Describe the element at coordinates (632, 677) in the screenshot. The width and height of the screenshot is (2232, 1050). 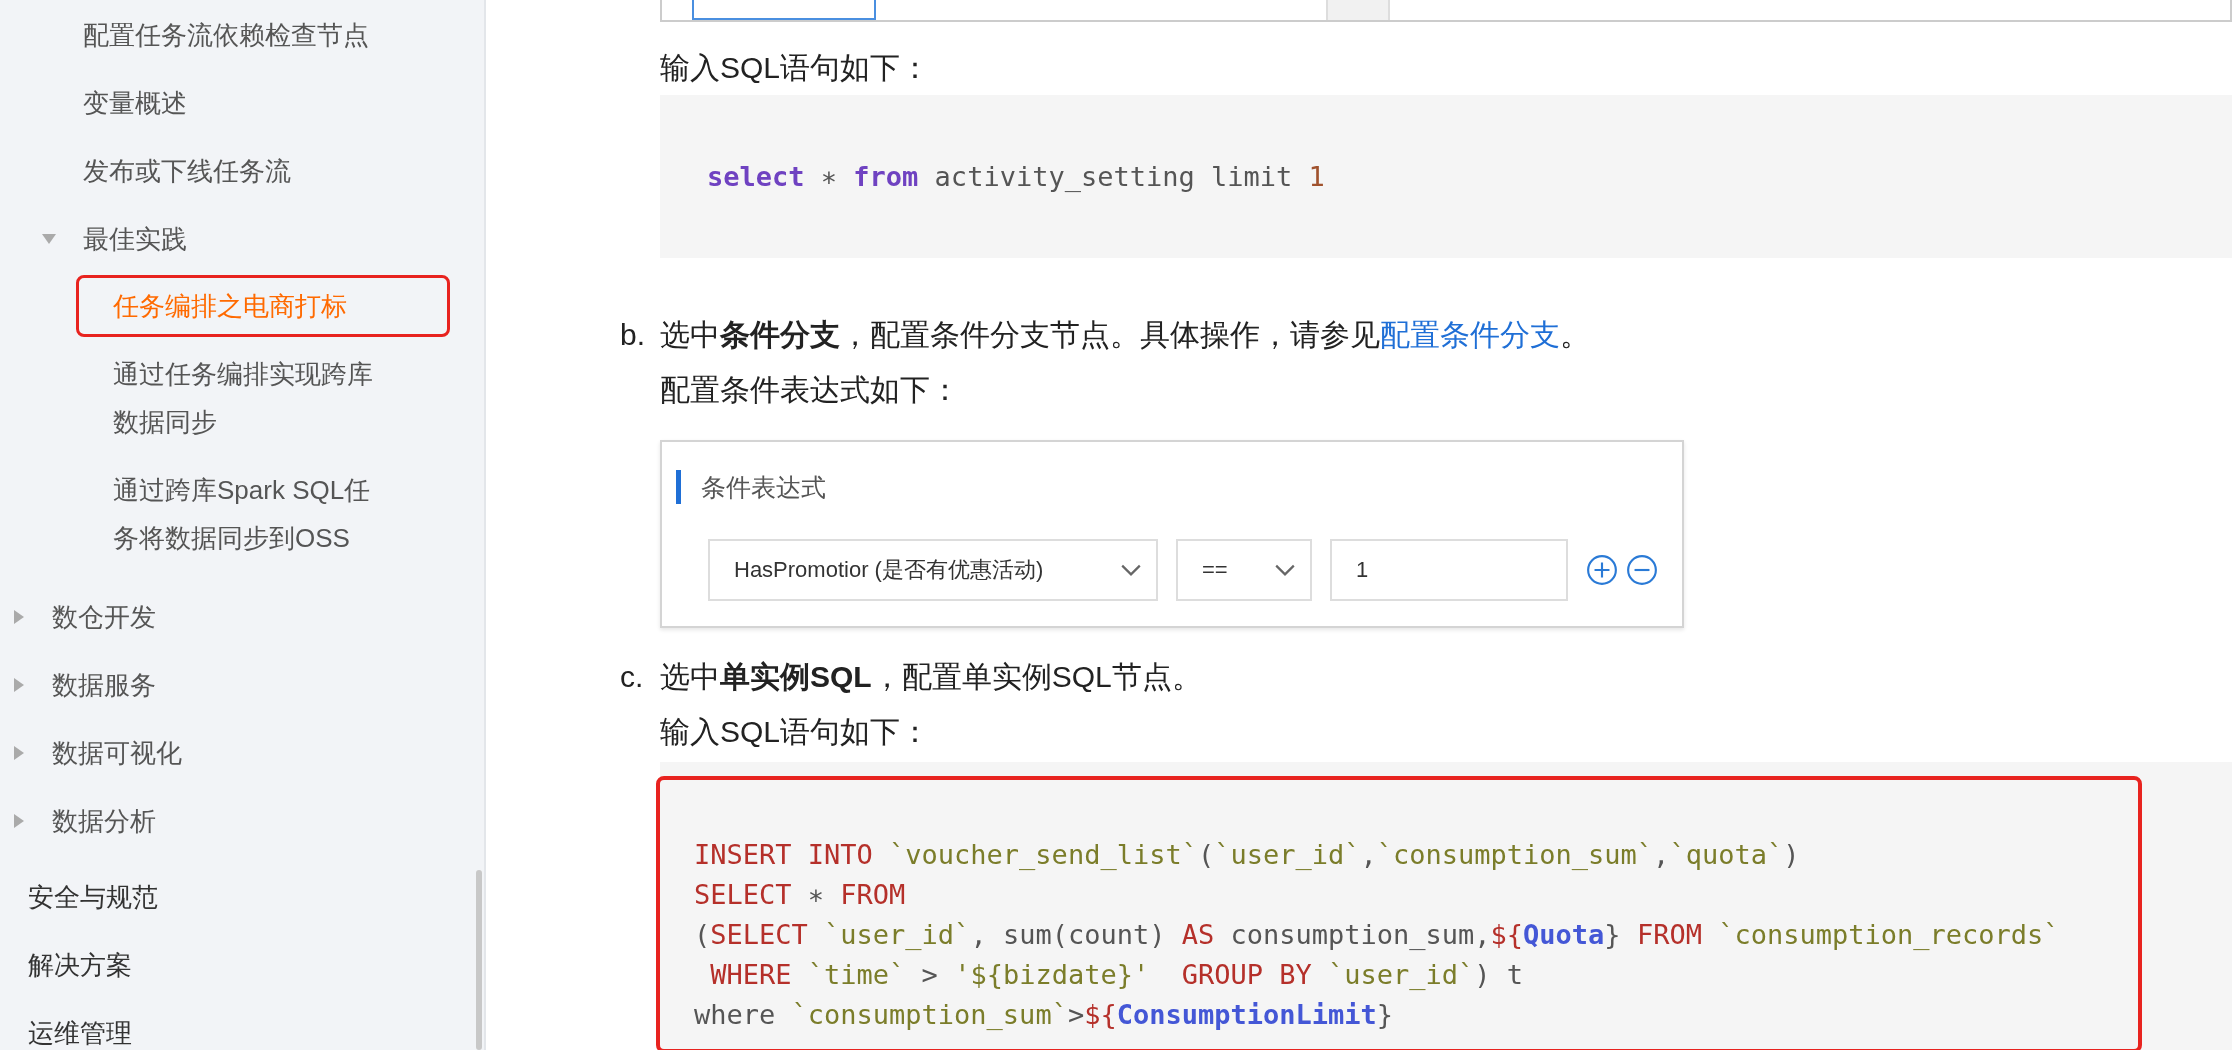
I see `list-marker: c.` at that location.